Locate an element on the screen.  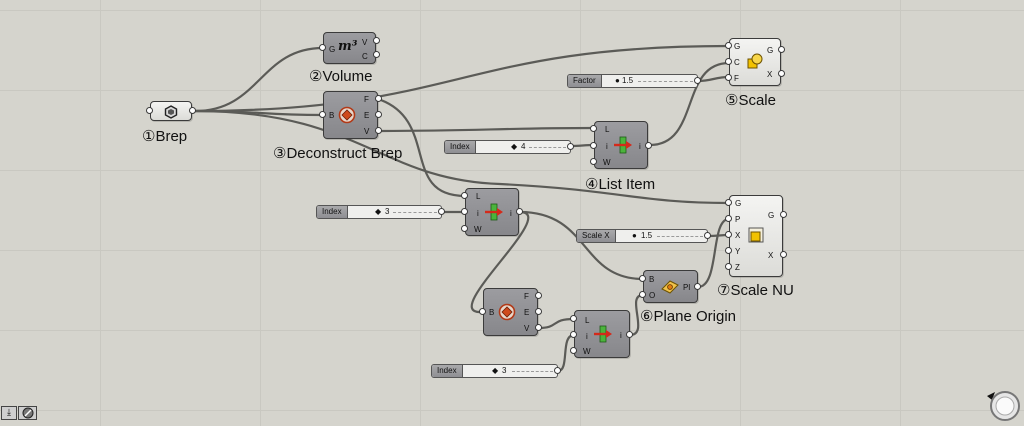
list-item-2-port-out is located at coordinates (519, 211).